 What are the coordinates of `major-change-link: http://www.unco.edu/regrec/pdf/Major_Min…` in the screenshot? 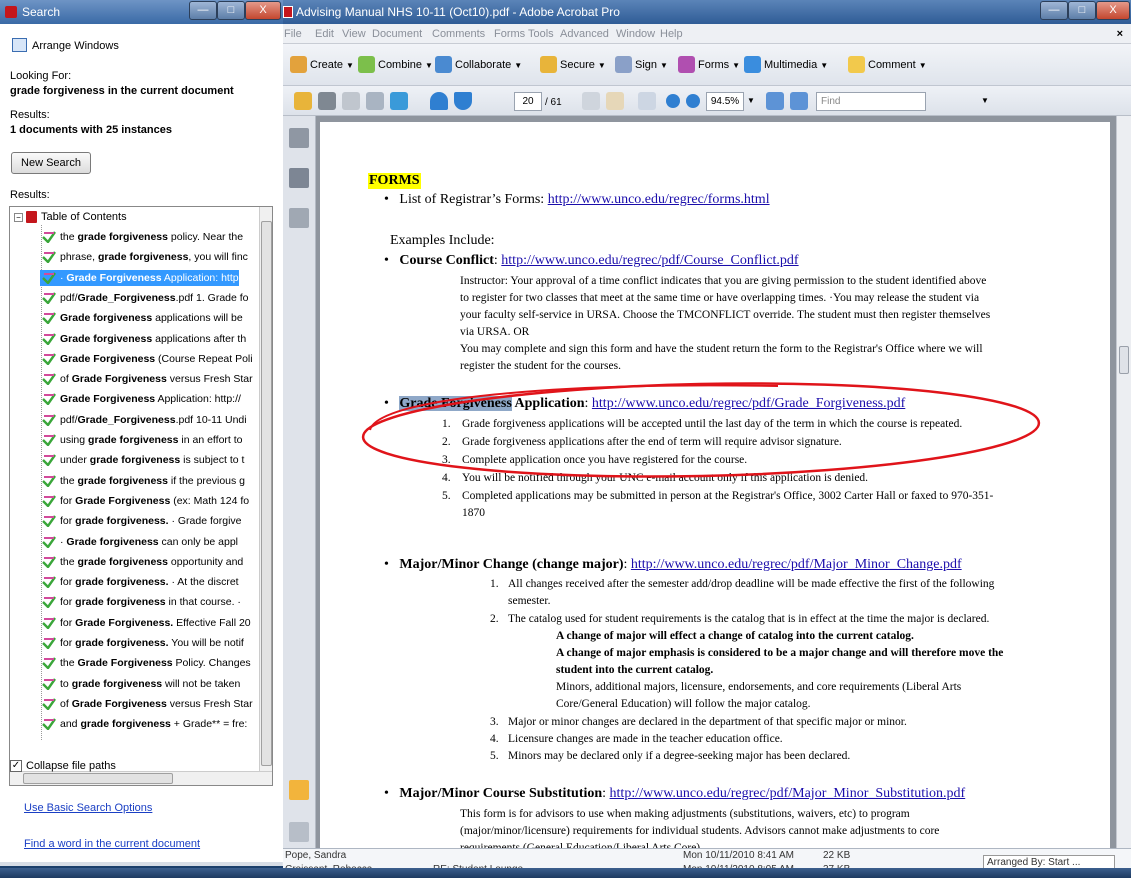 It's located at (796, 564).